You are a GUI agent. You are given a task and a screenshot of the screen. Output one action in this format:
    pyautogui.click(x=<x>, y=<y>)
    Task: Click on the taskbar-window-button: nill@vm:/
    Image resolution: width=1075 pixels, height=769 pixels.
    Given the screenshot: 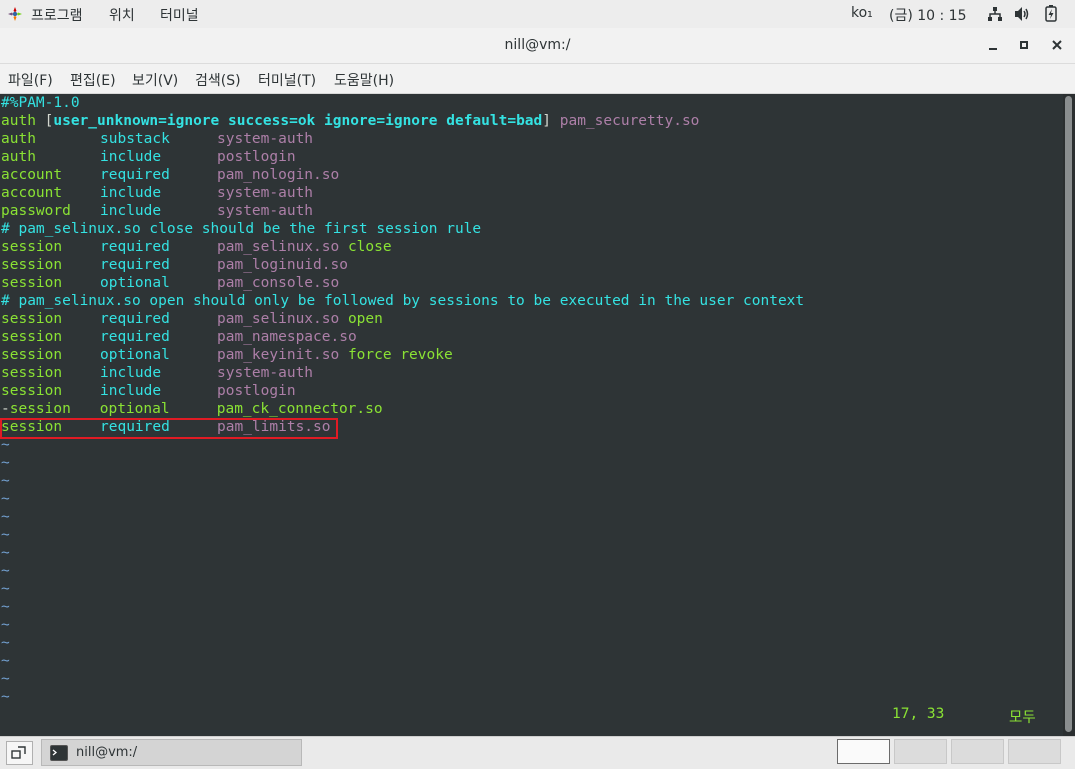 What is the action you would take?
    pyautogui.click(x=171, y=752)
    